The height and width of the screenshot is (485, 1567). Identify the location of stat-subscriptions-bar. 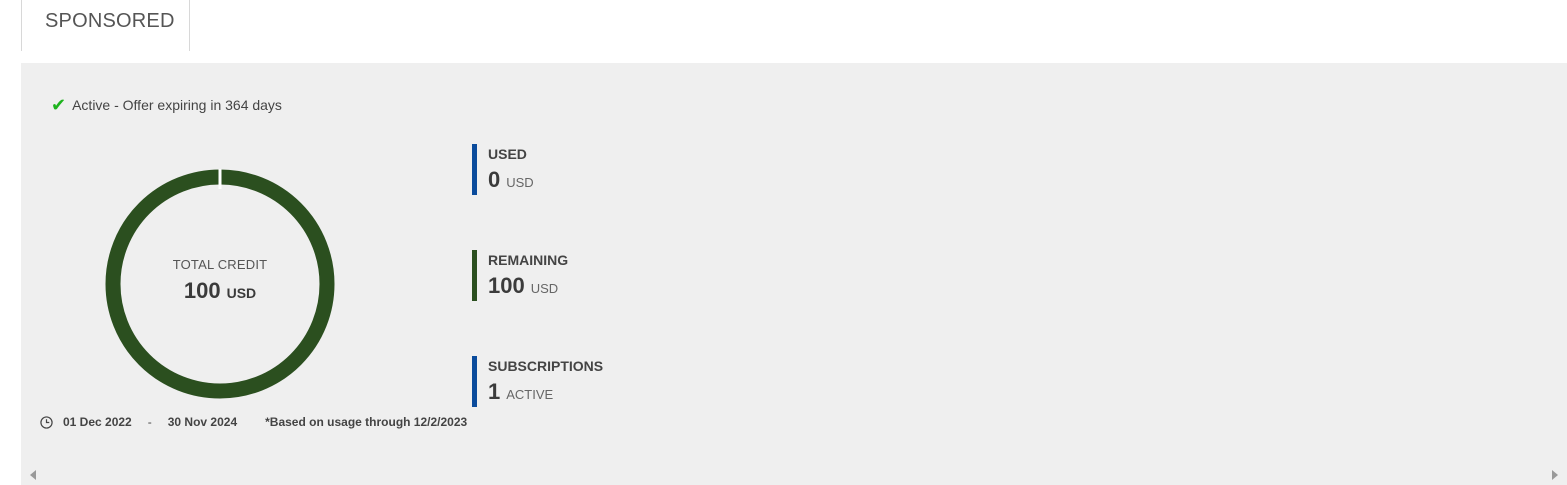
(474, 381).